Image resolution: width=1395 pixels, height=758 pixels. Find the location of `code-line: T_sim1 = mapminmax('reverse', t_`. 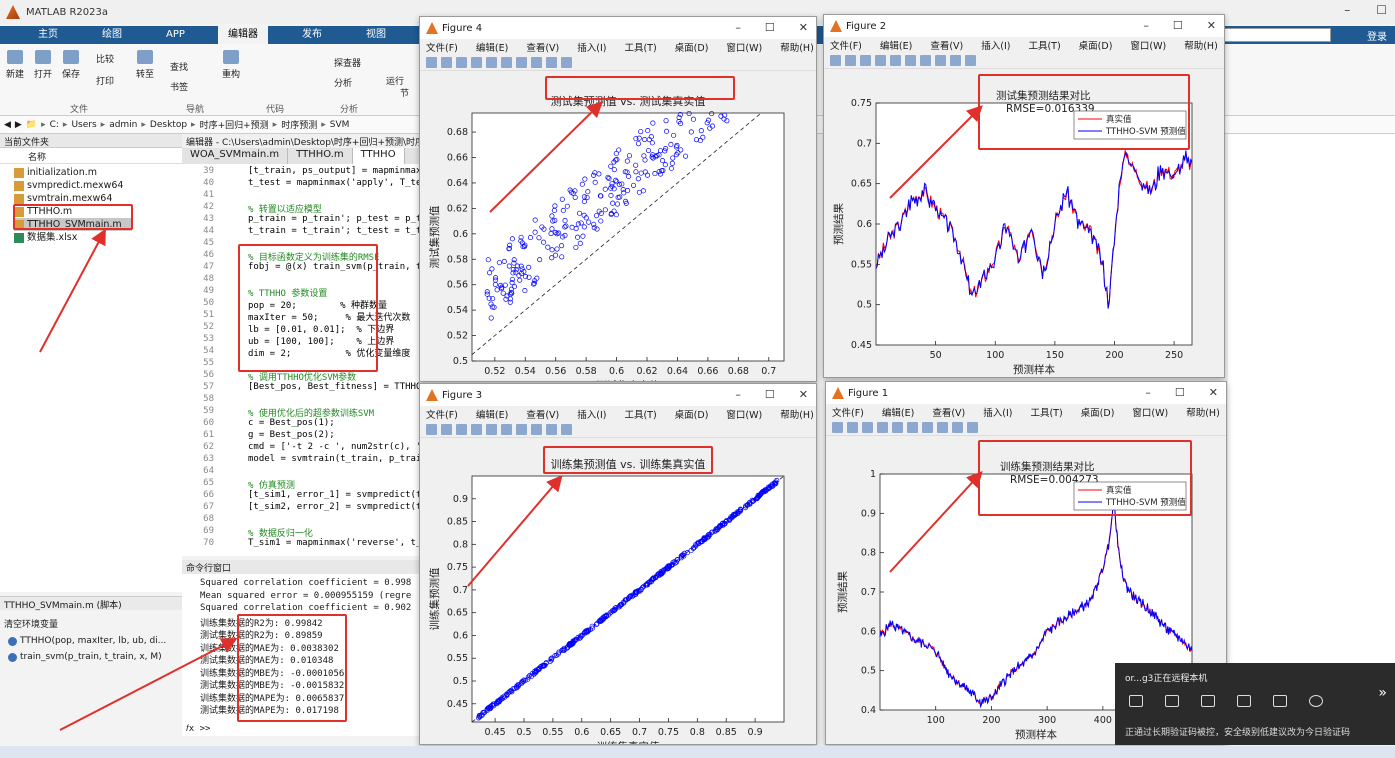

code-line: T_sim1 = mapminmax('reverse', t_ is located at coordinates (334, 543).